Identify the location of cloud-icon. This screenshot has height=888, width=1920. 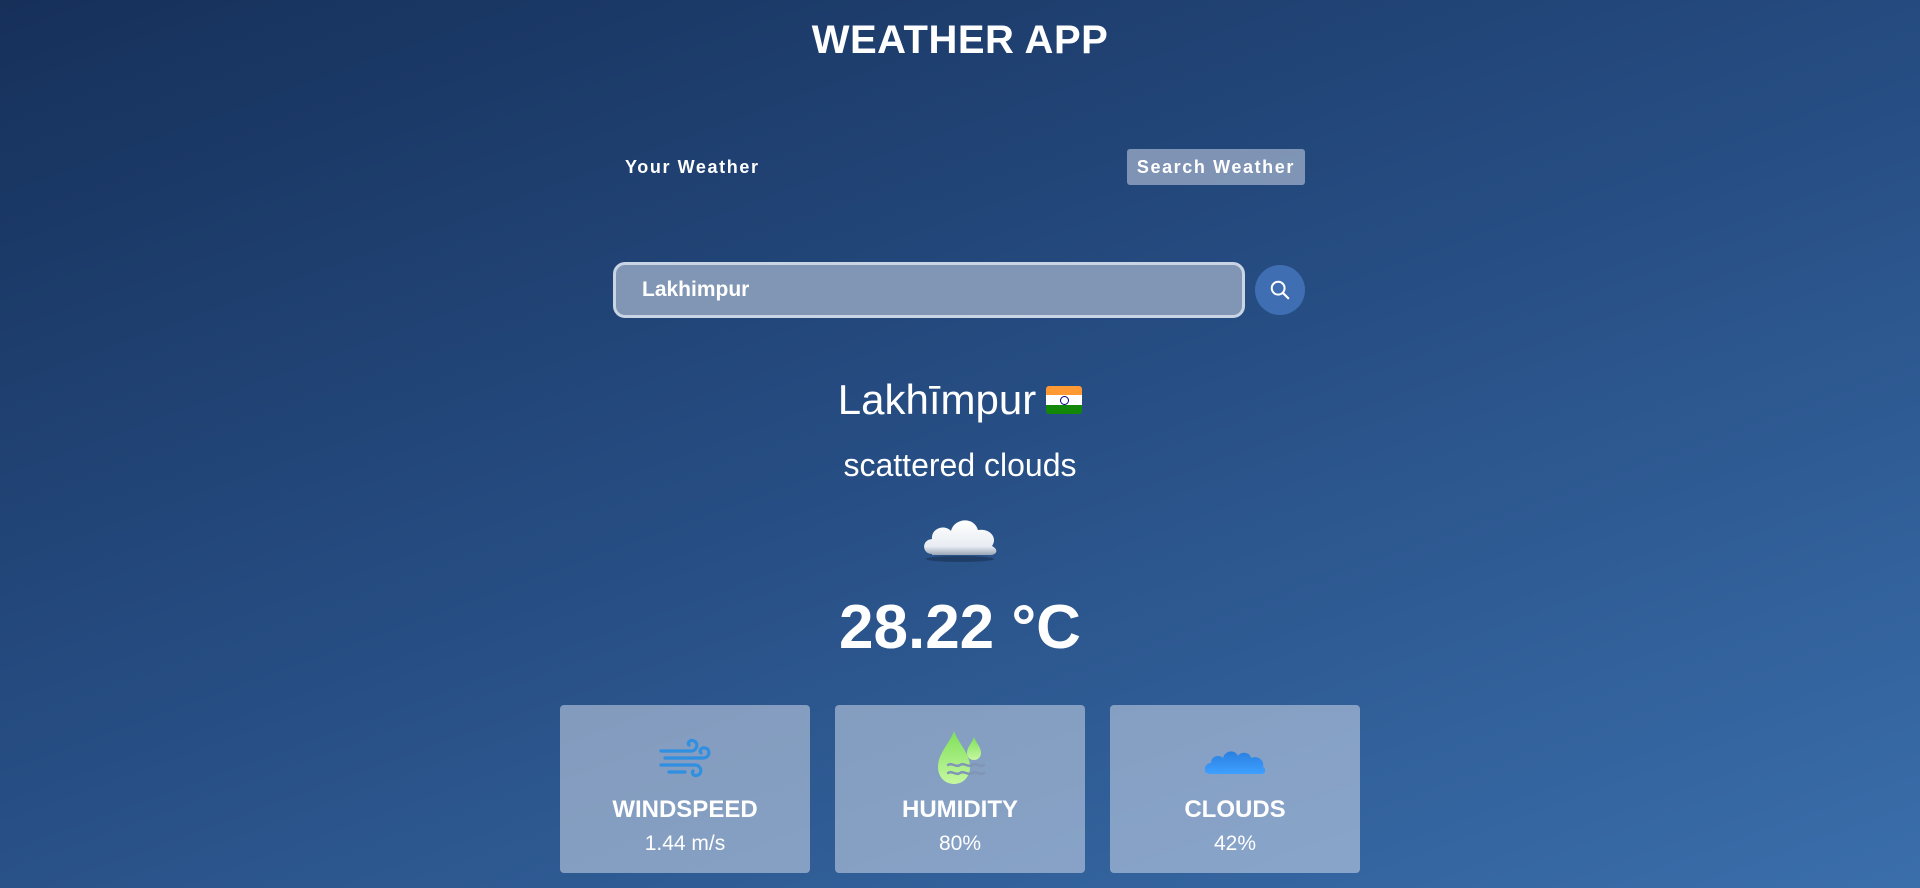
(960, 541).